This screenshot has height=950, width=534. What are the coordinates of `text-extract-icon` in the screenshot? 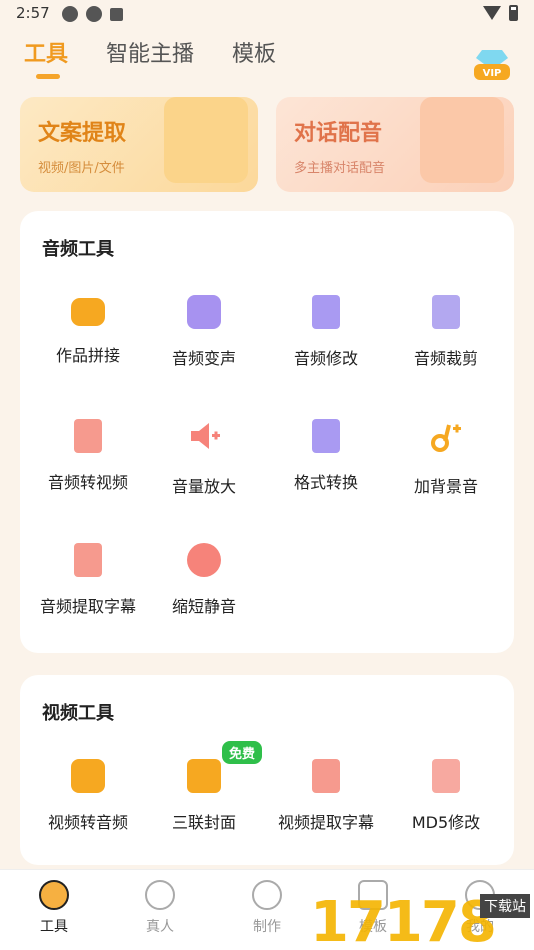 It's located at (206, 140).